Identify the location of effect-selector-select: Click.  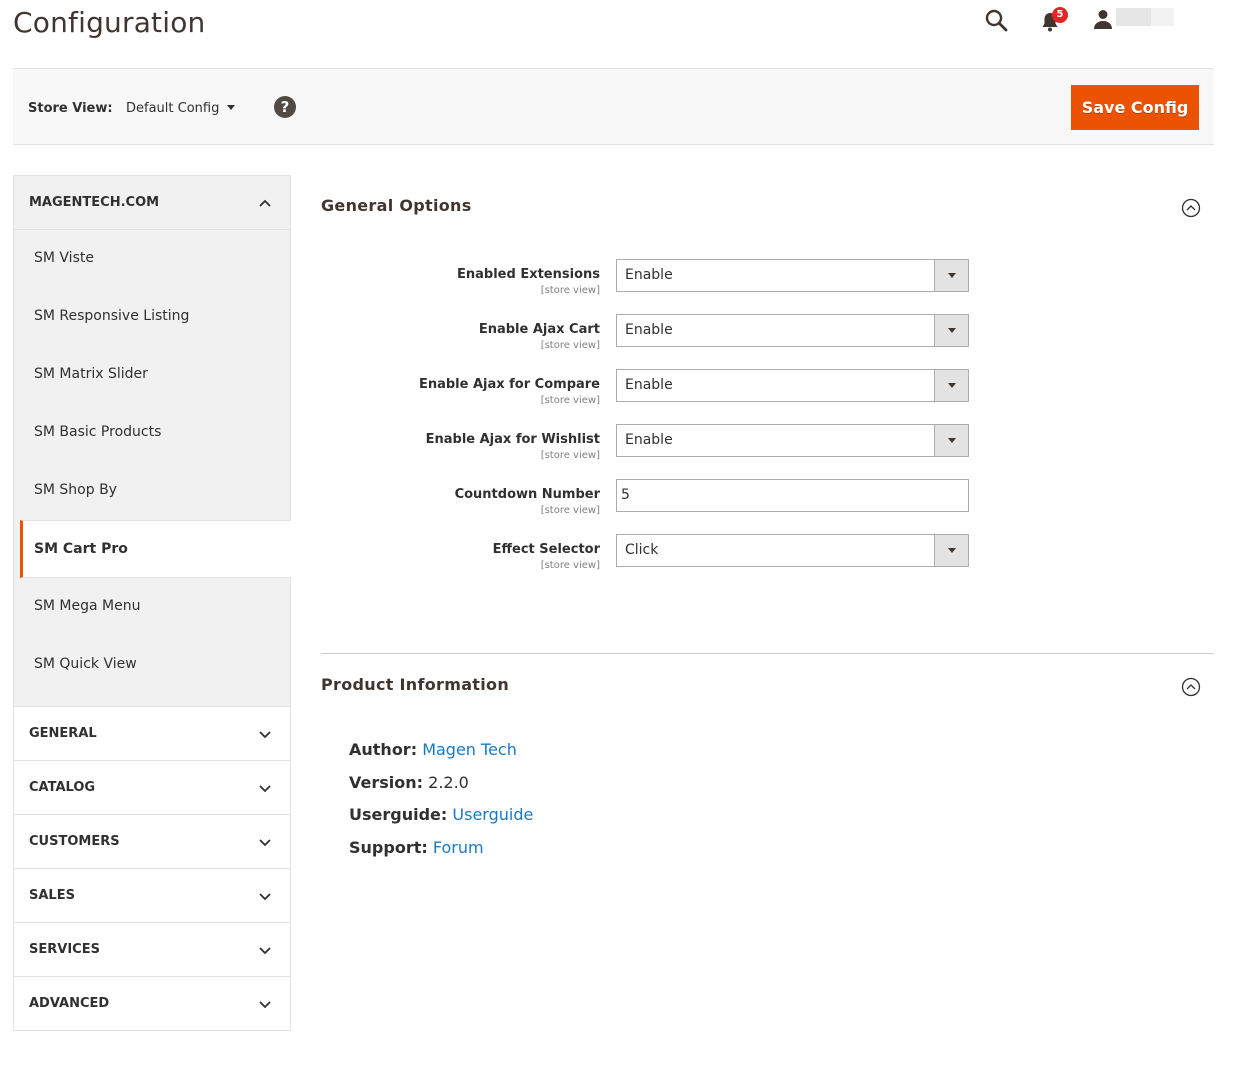
(792, 550).